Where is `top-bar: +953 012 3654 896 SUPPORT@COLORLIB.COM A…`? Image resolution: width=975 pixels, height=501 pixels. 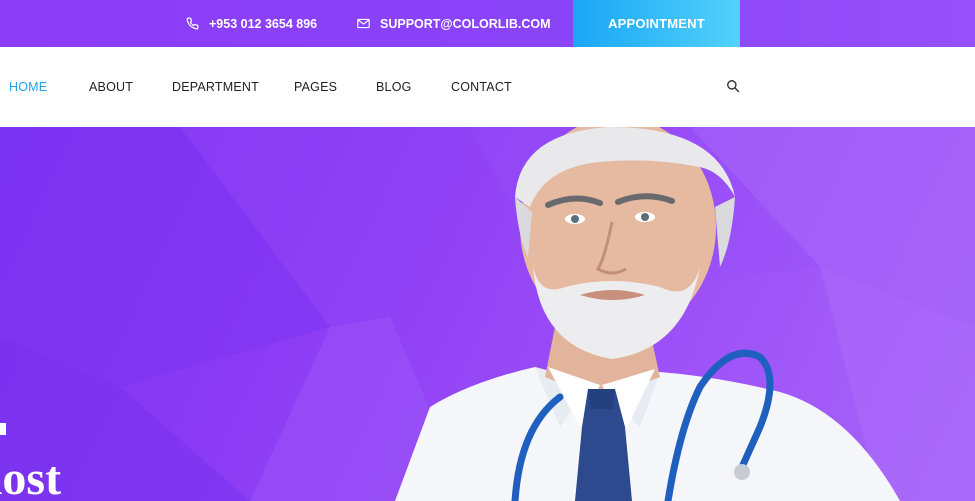
top-bar: +953 012 3654 896 SUPPORT@COLORLIB.COM A… is located at coordinates (487, 23).